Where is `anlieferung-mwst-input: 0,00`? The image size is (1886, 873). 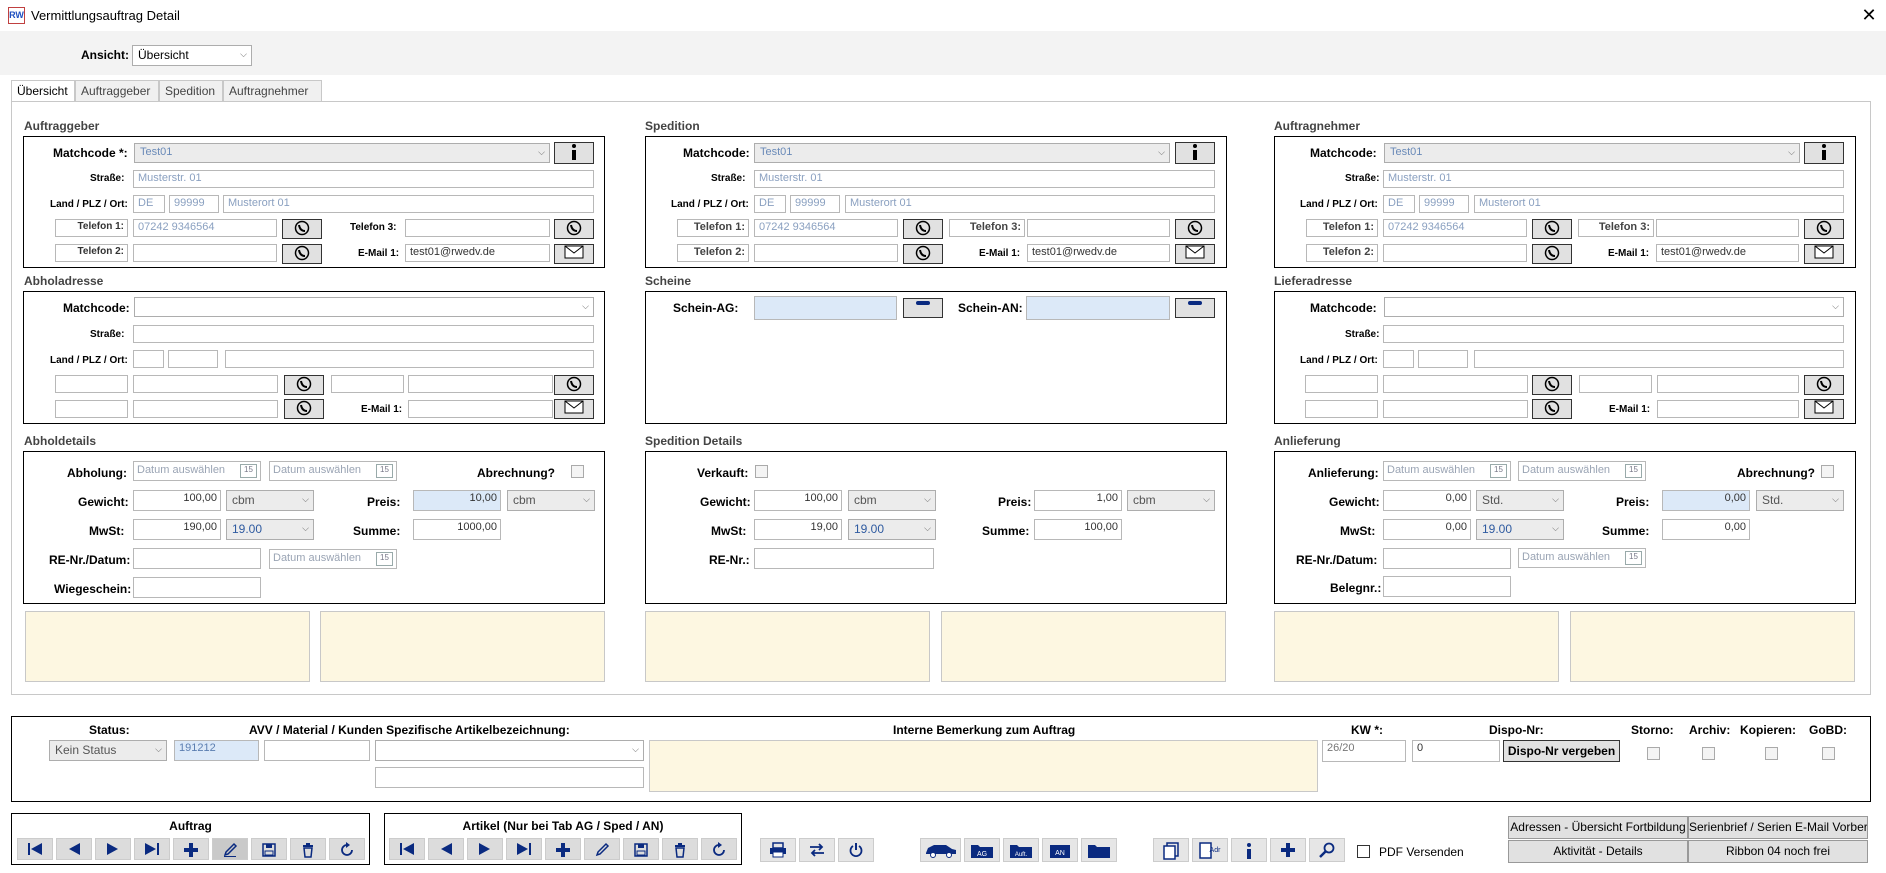 anlieferung-mwst-input: 0,00 is located at coordinates (1427, 529).